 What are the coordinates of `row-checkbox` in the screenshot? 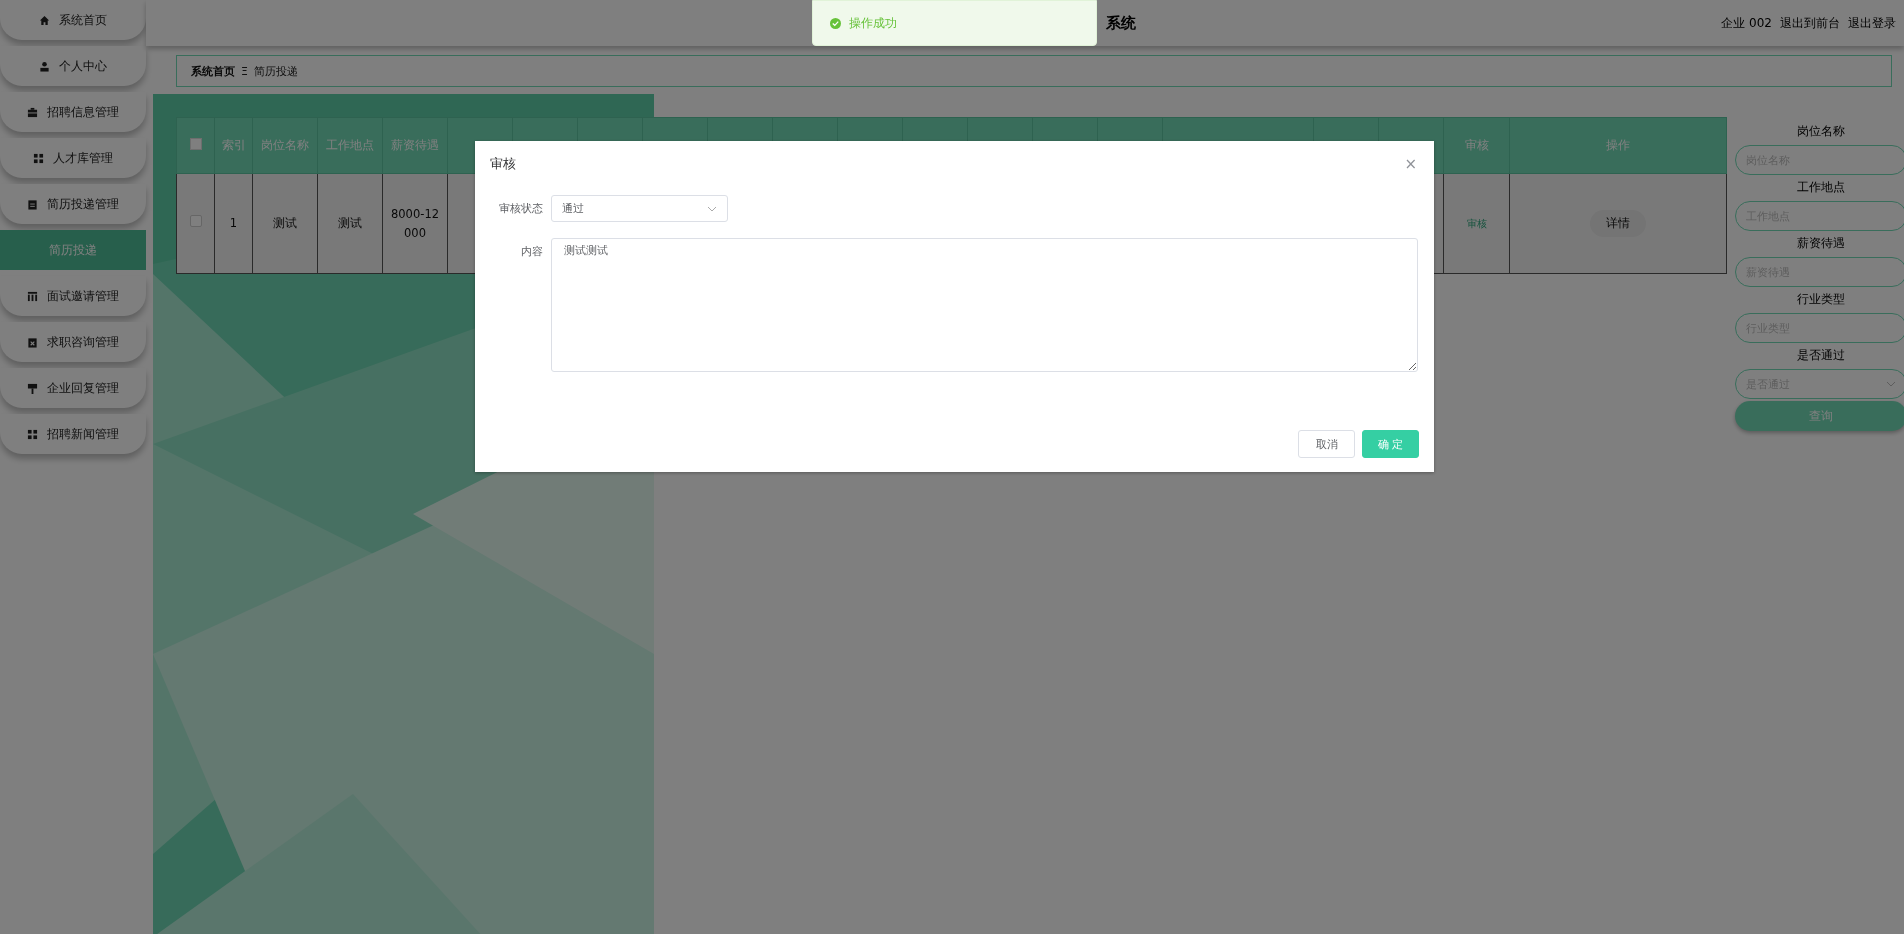 It's located at (195, 221).